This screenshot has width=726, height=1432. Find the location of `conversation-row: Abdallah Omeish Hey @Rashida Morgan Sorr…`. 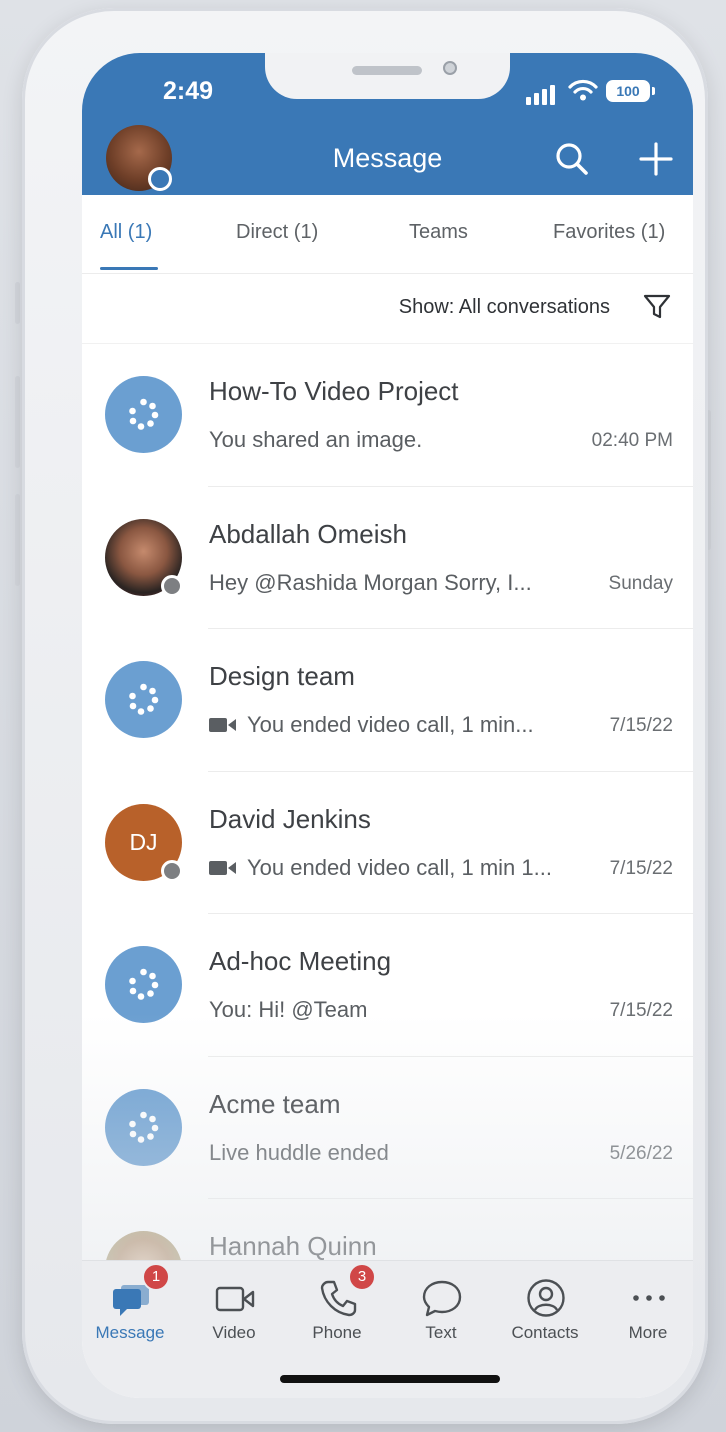

conversation-row: Abdallah Omeish Hey @Rashida Morgan Sorr… is located at coordinates (387, 558).